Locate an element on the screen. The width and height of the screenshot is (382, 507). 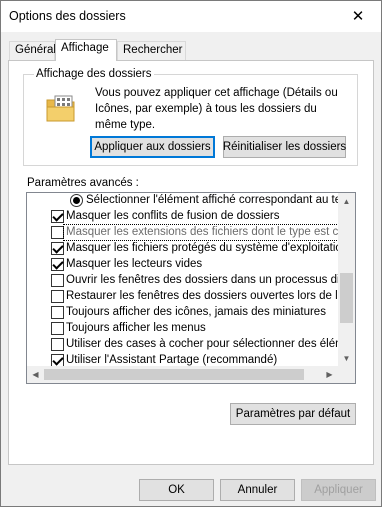
horizontal-scrollbar: ◀ ▶ is located at coordinates (182, 374).